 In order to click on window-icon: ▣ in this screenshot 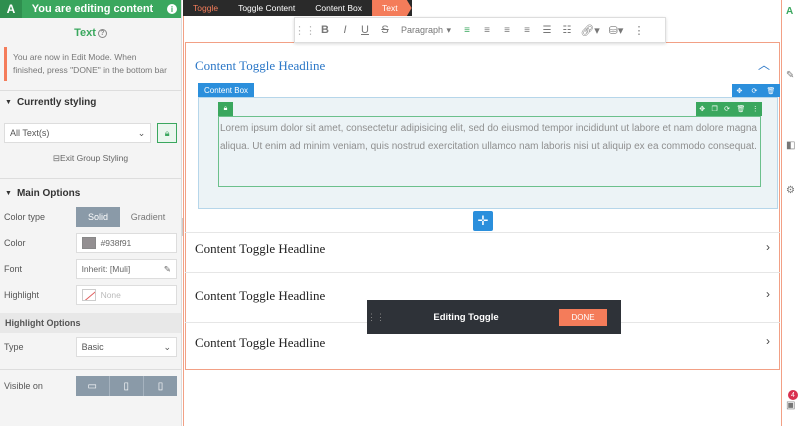, I will do `click(790, 405)`.